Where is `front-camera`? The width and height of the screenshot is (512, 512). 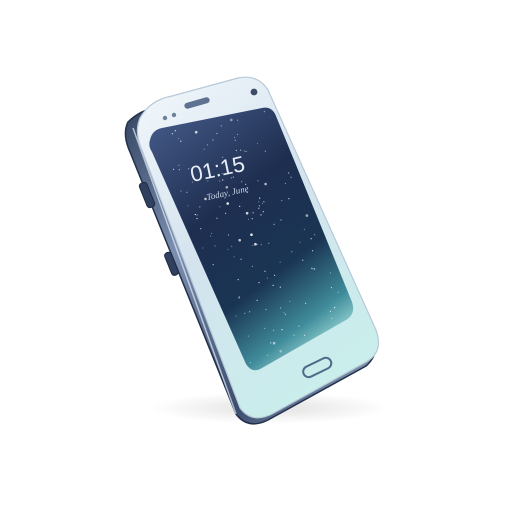
front-camera is located at coordinates (254, 92).